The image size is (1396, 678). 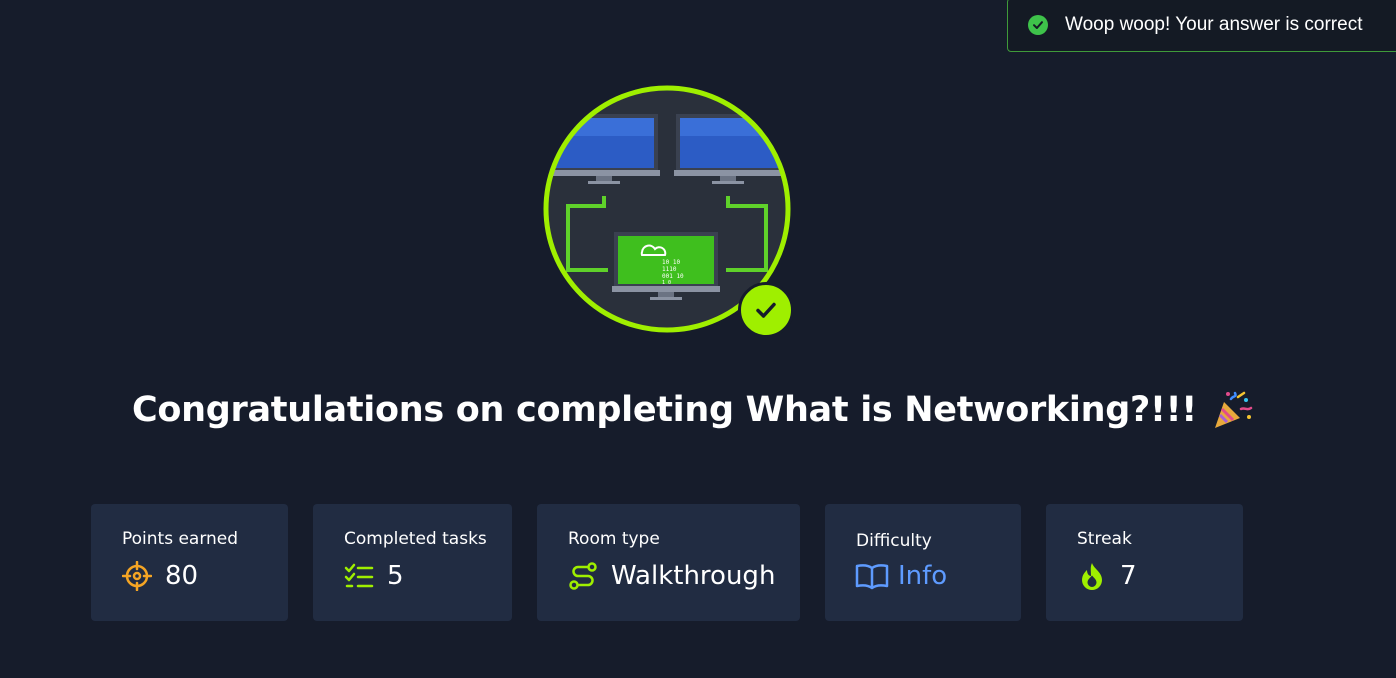 I want to click on badge-digits-3: 001 10, so click(x=673, y=276).